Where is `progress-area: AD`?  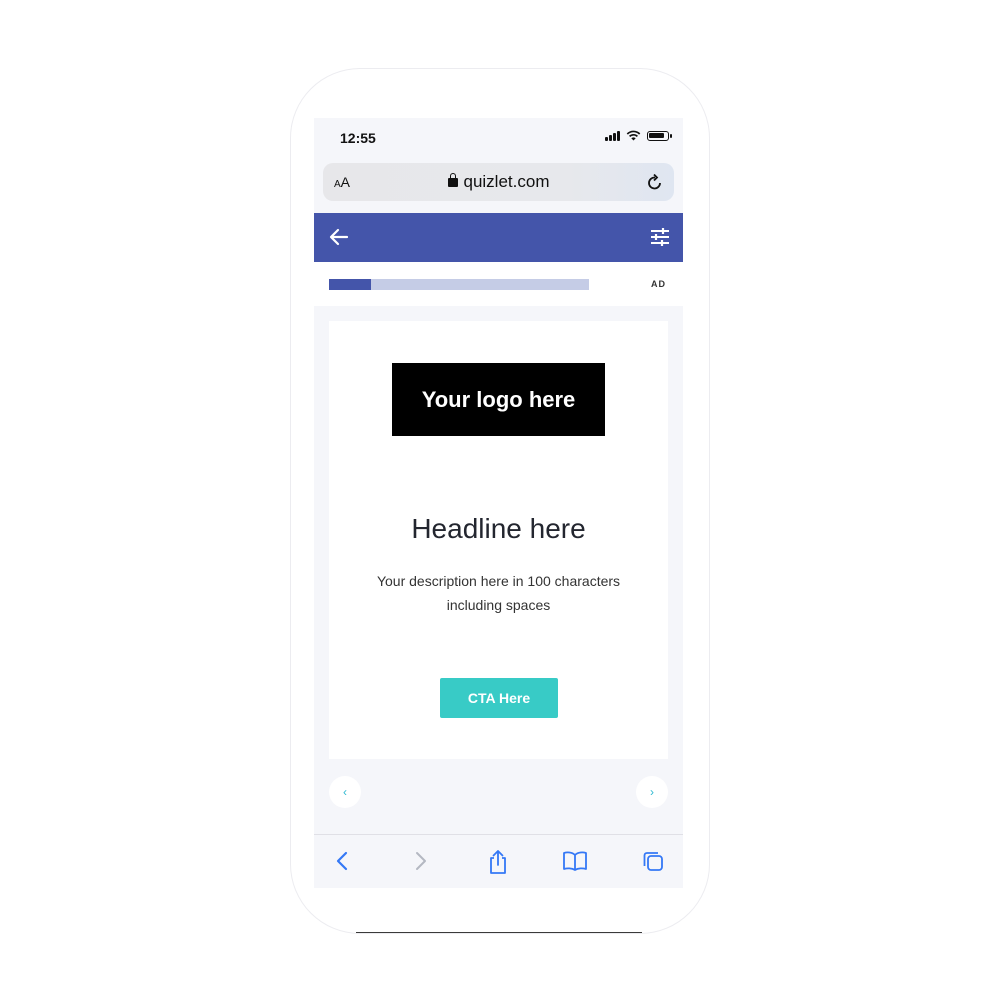
progress-area: AD is located at coordinates (498, 284).